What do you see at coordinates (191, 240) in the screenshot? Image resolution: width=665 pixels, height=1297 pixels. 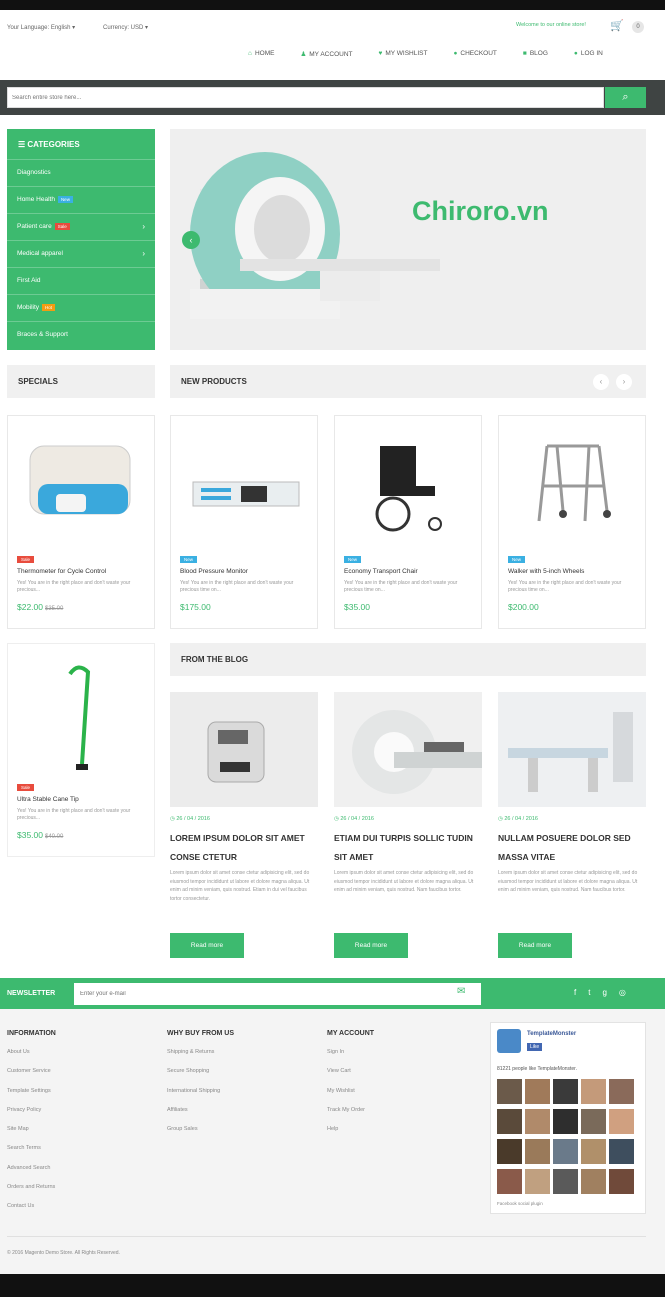 I see `banner-prev-button: ‹` at bounding box center [191, 240].